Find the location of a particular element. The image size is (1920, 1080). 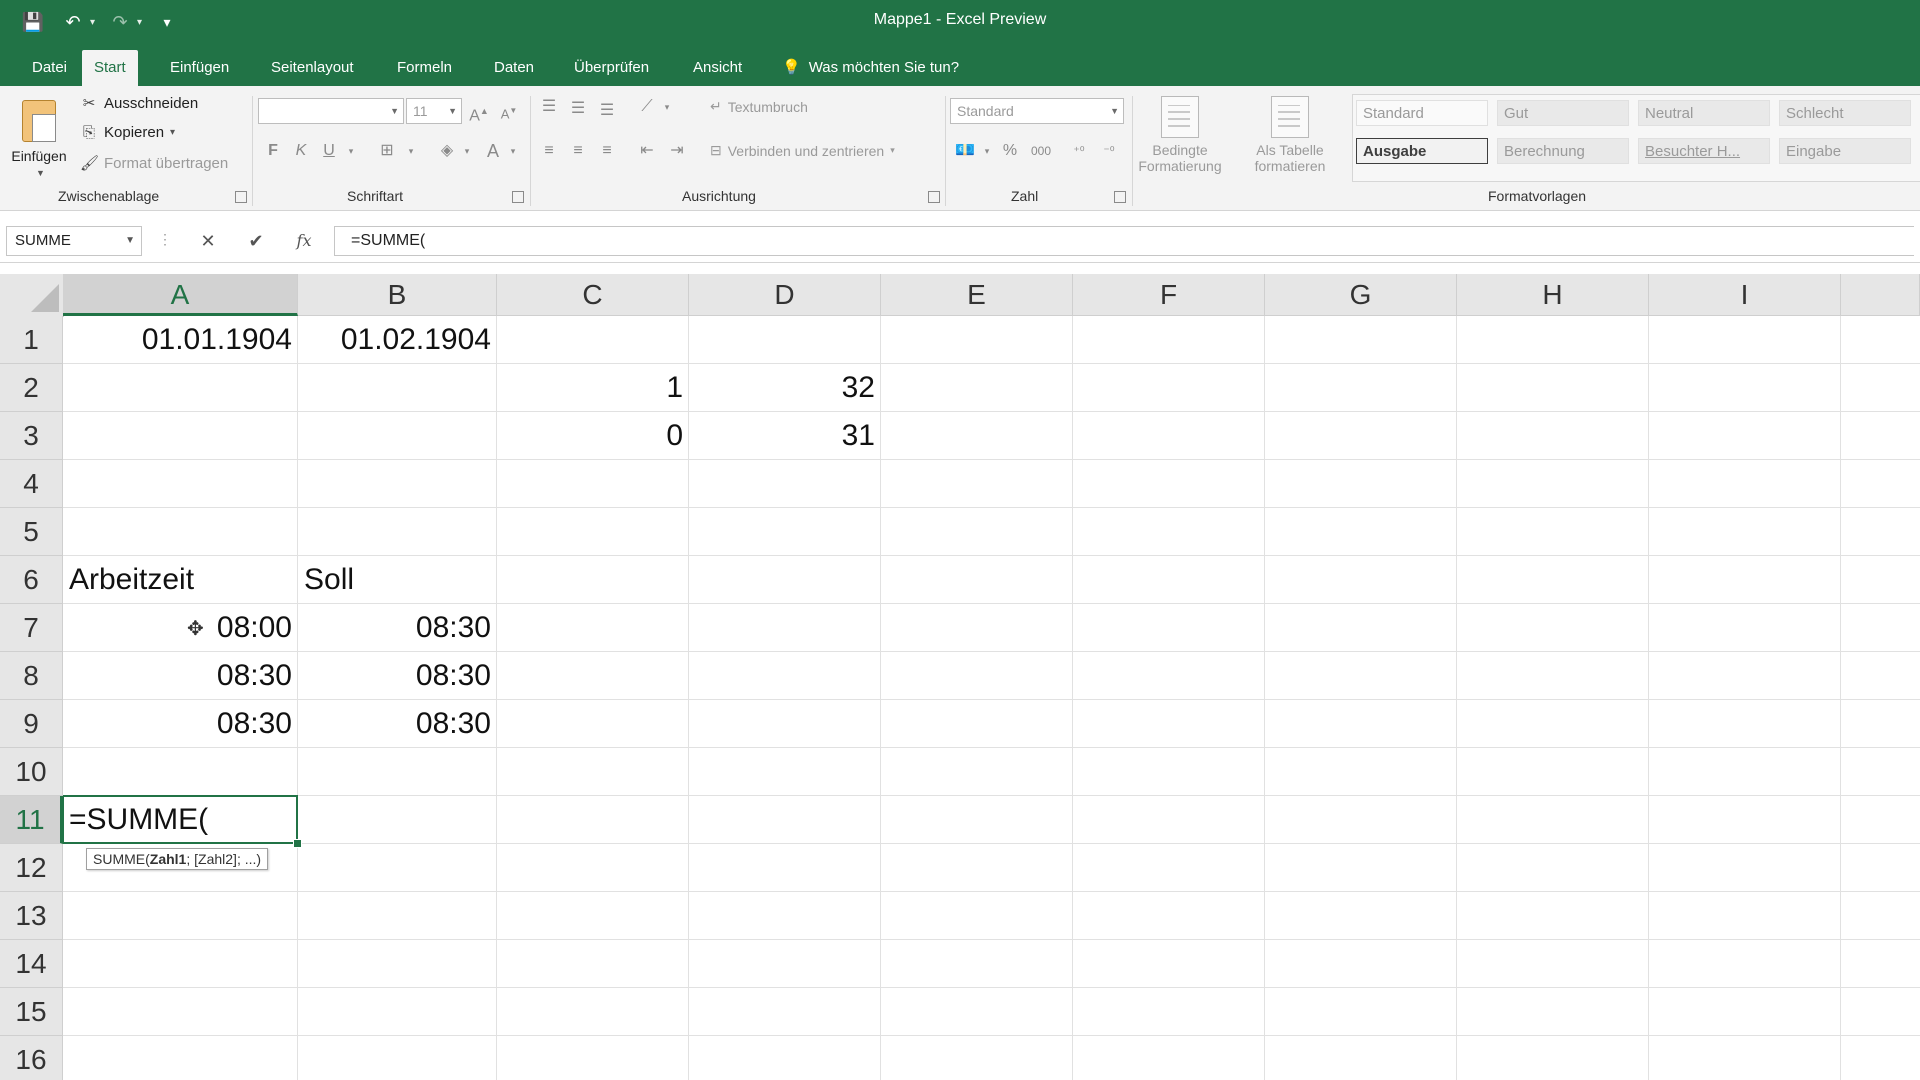

grow-font-icon: A▲ is located at coordinates (479, 112).